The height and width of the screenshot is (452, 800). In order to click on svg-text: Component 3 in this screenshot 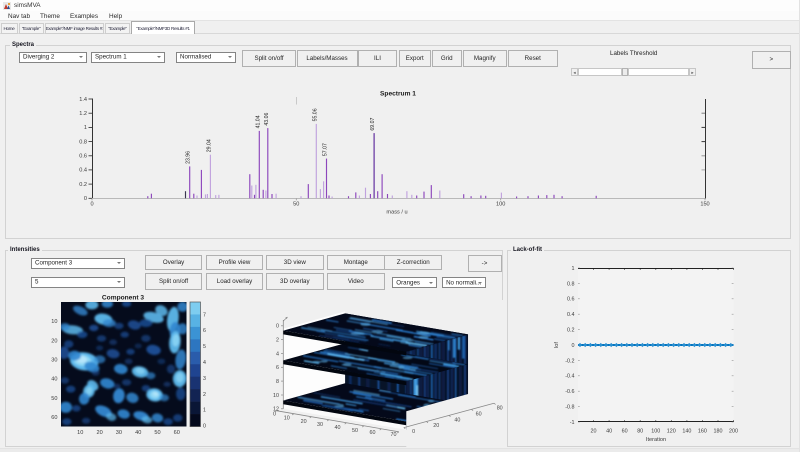, I will do `click(123, 298)`.